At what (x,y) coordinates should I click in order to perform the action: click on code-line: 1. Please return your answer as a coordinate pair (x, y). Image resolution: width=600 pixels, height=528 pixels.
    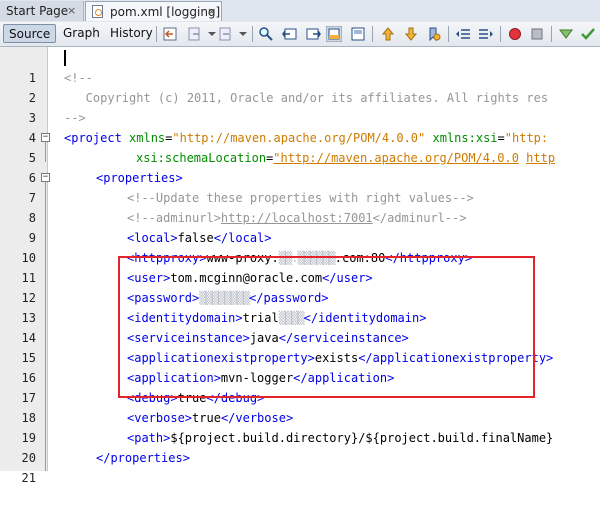
    Looking at the image, I should click on (300, 66).